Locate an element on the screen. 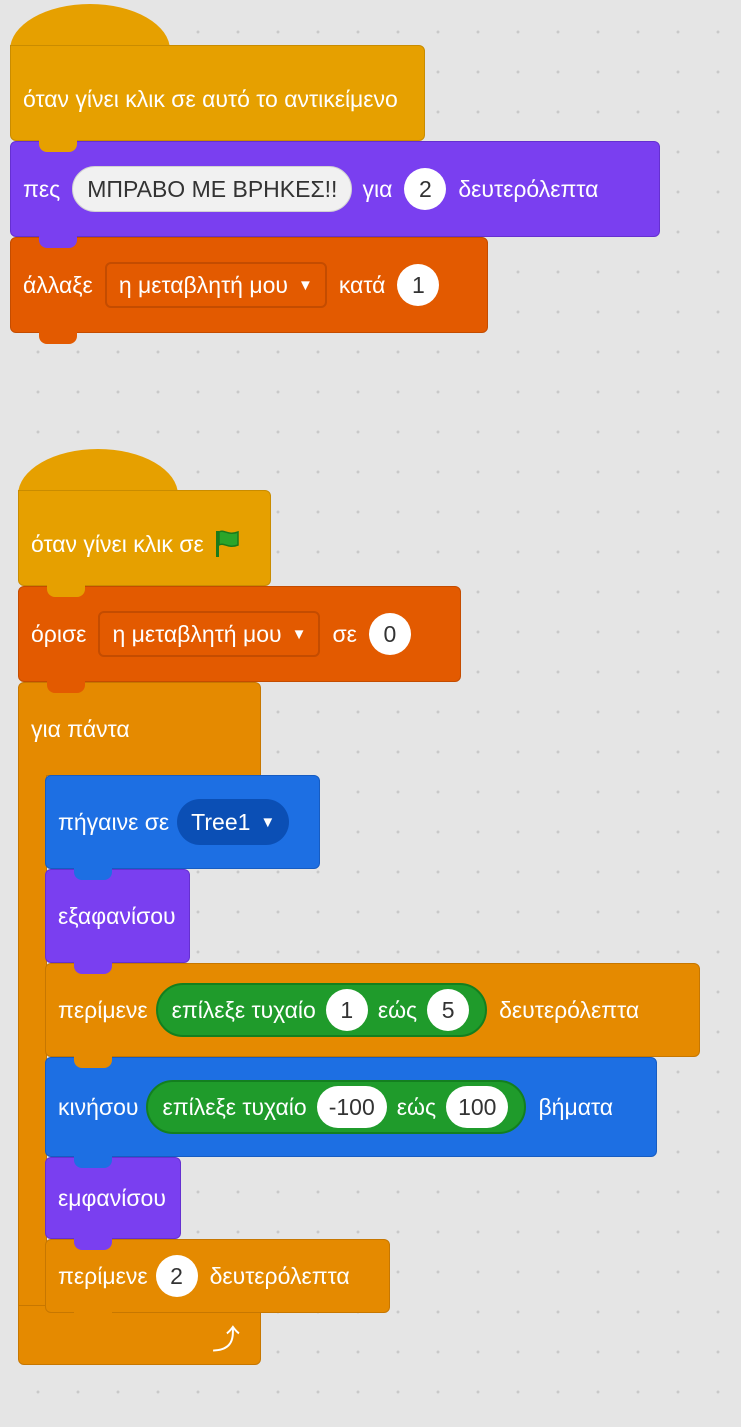 The image size is (741, 1427). to-label: σε is located at coordinates (344, 633).